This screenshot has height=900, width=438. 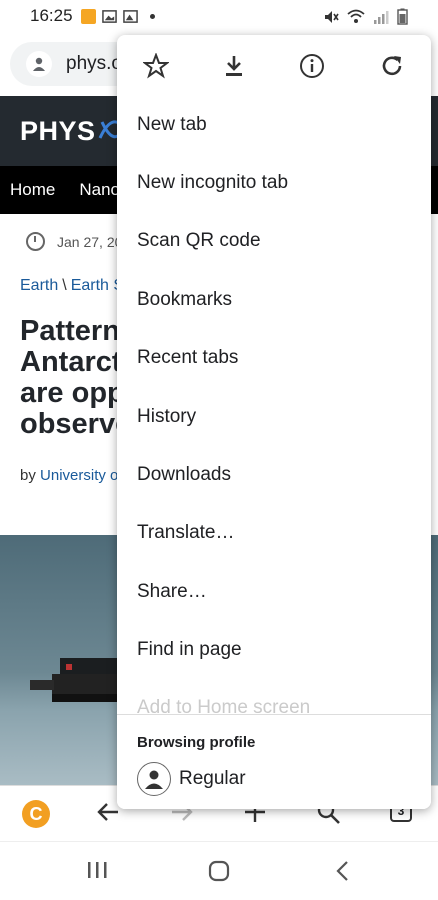 What do you see at coordinates (332, 16) in the screenshot?
I see `mute-icon` at bounding box center [332, 16].